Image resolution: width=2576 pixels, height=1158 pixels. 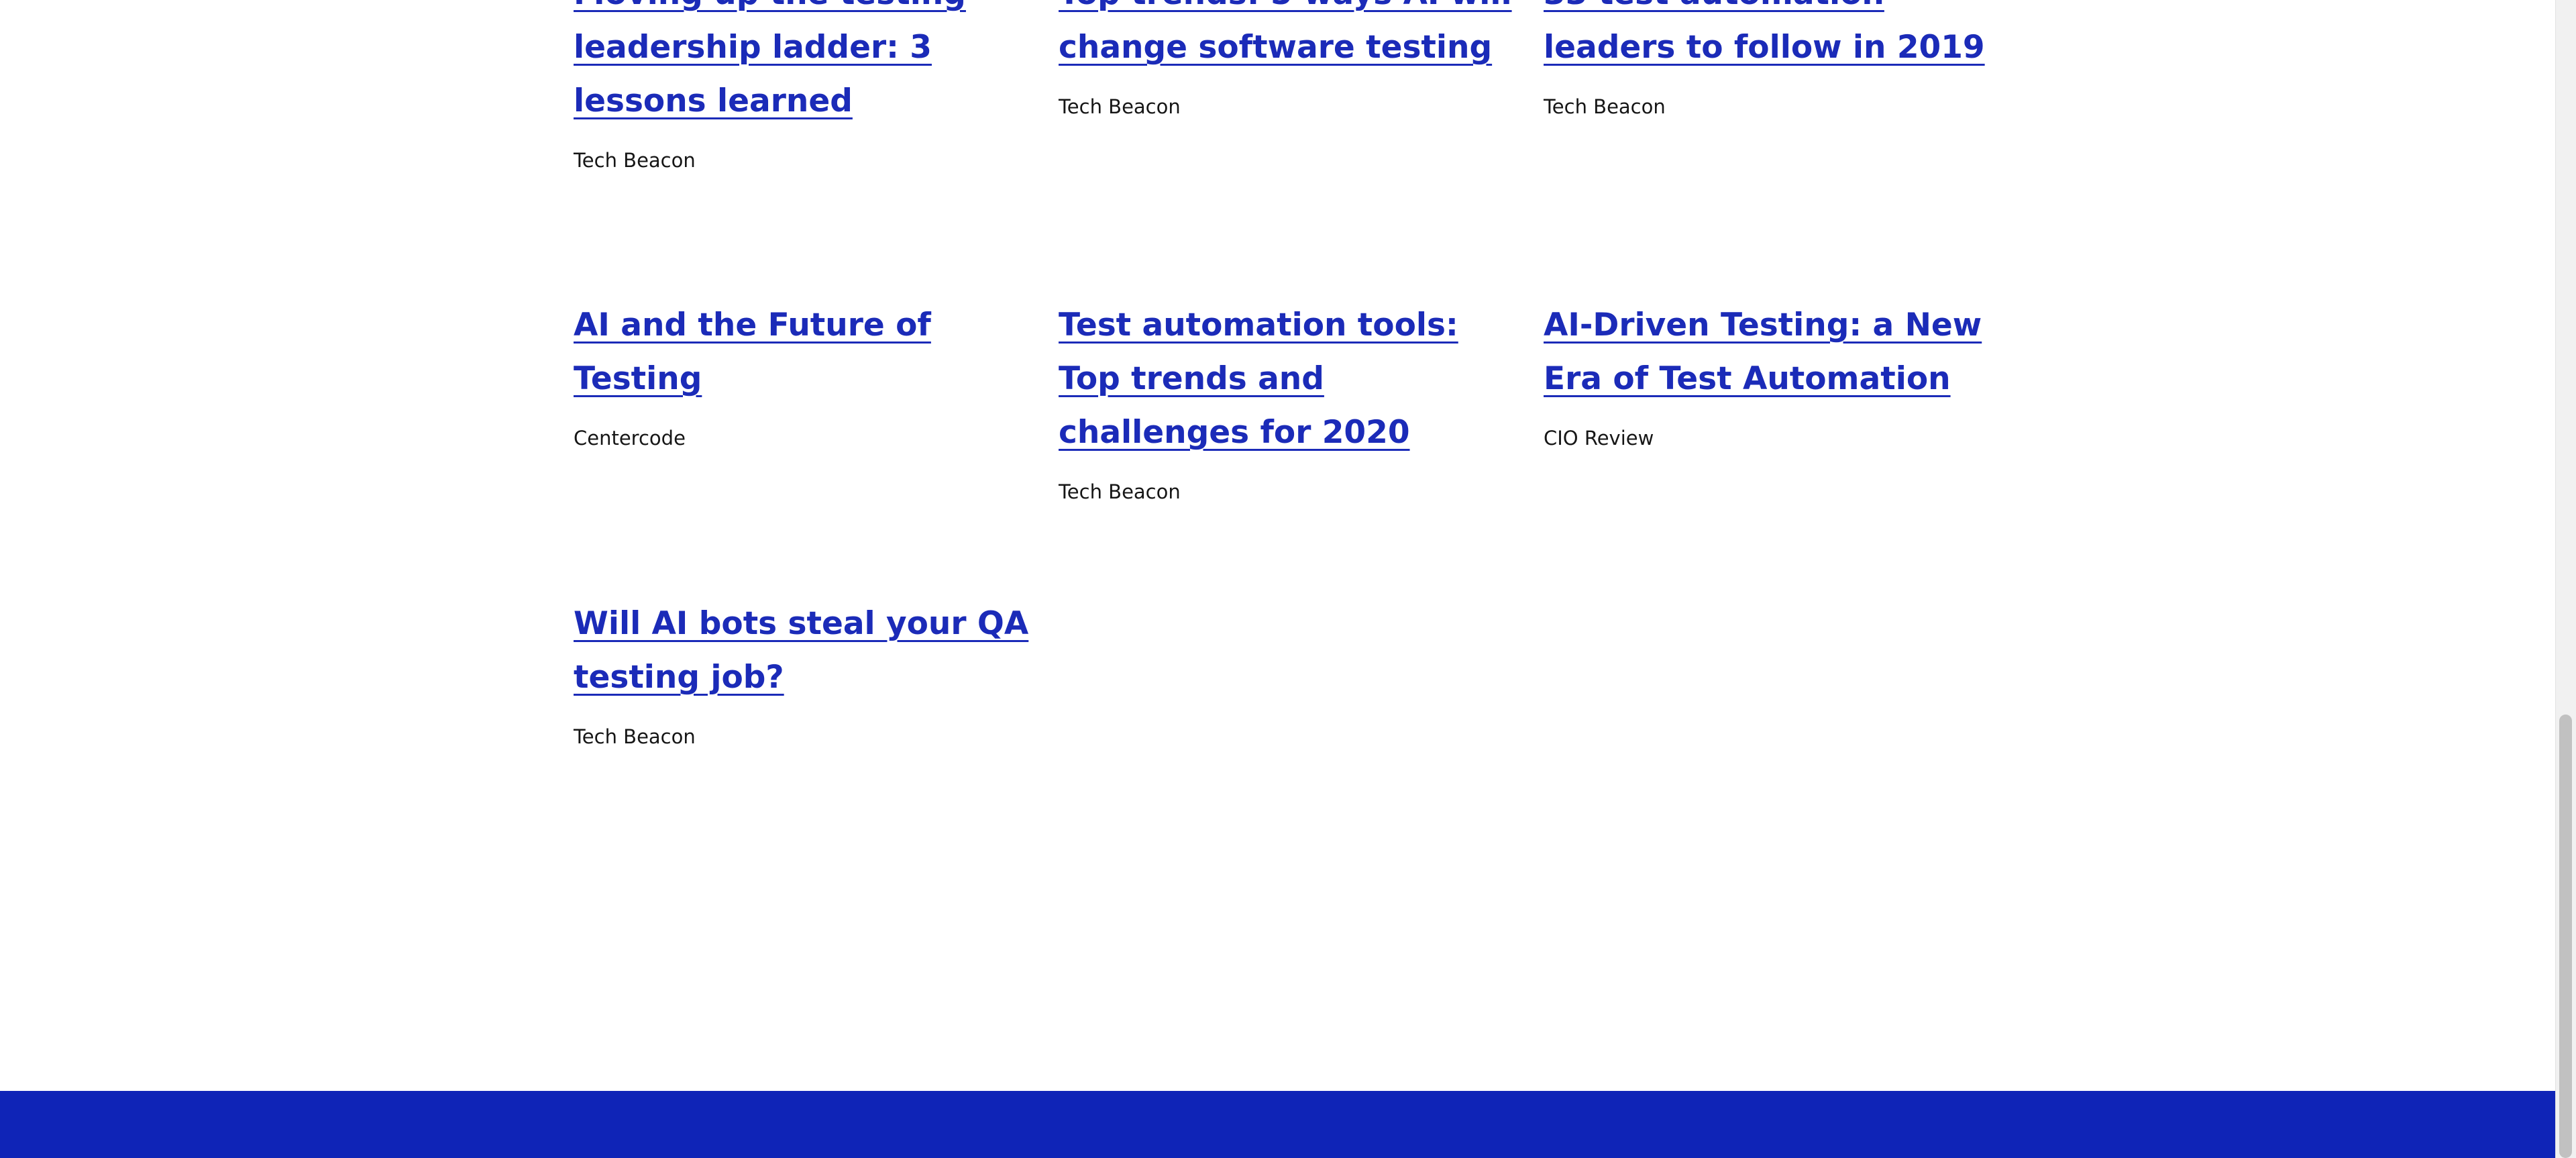 What do you see at coordinates (801, 650) in the screenshot?
I see `article-title-link: Will AI bots steal your QA testing job?` at bounding box center [801, 650].